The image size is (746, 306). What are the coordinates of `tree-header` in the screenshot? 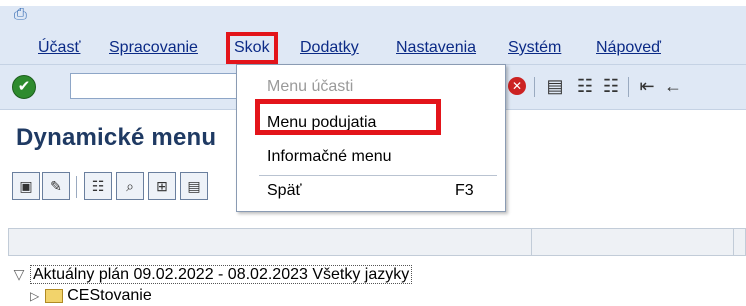 It's located at (377, 242).